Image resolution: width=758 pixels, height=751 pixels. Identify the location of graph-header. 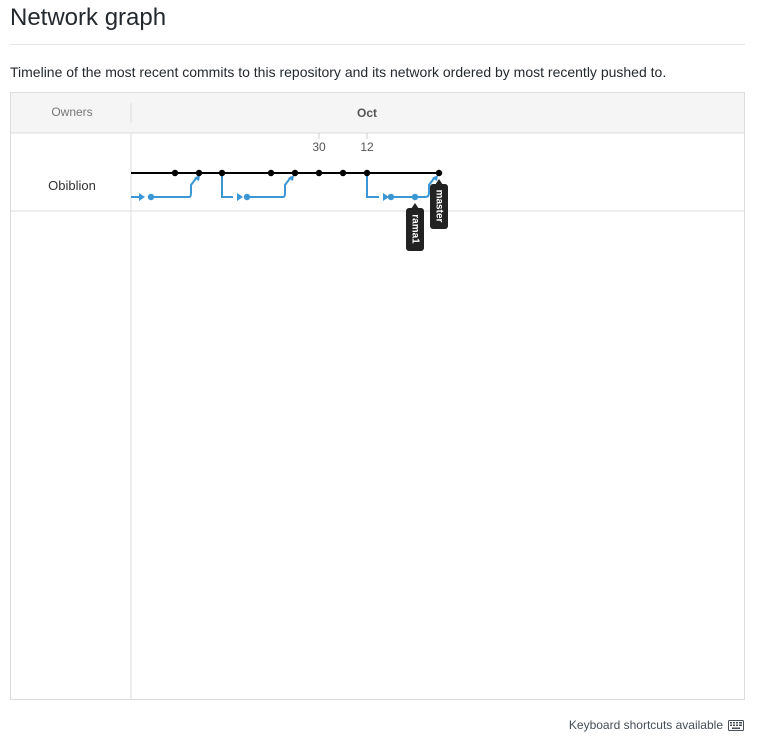
(377, 113).